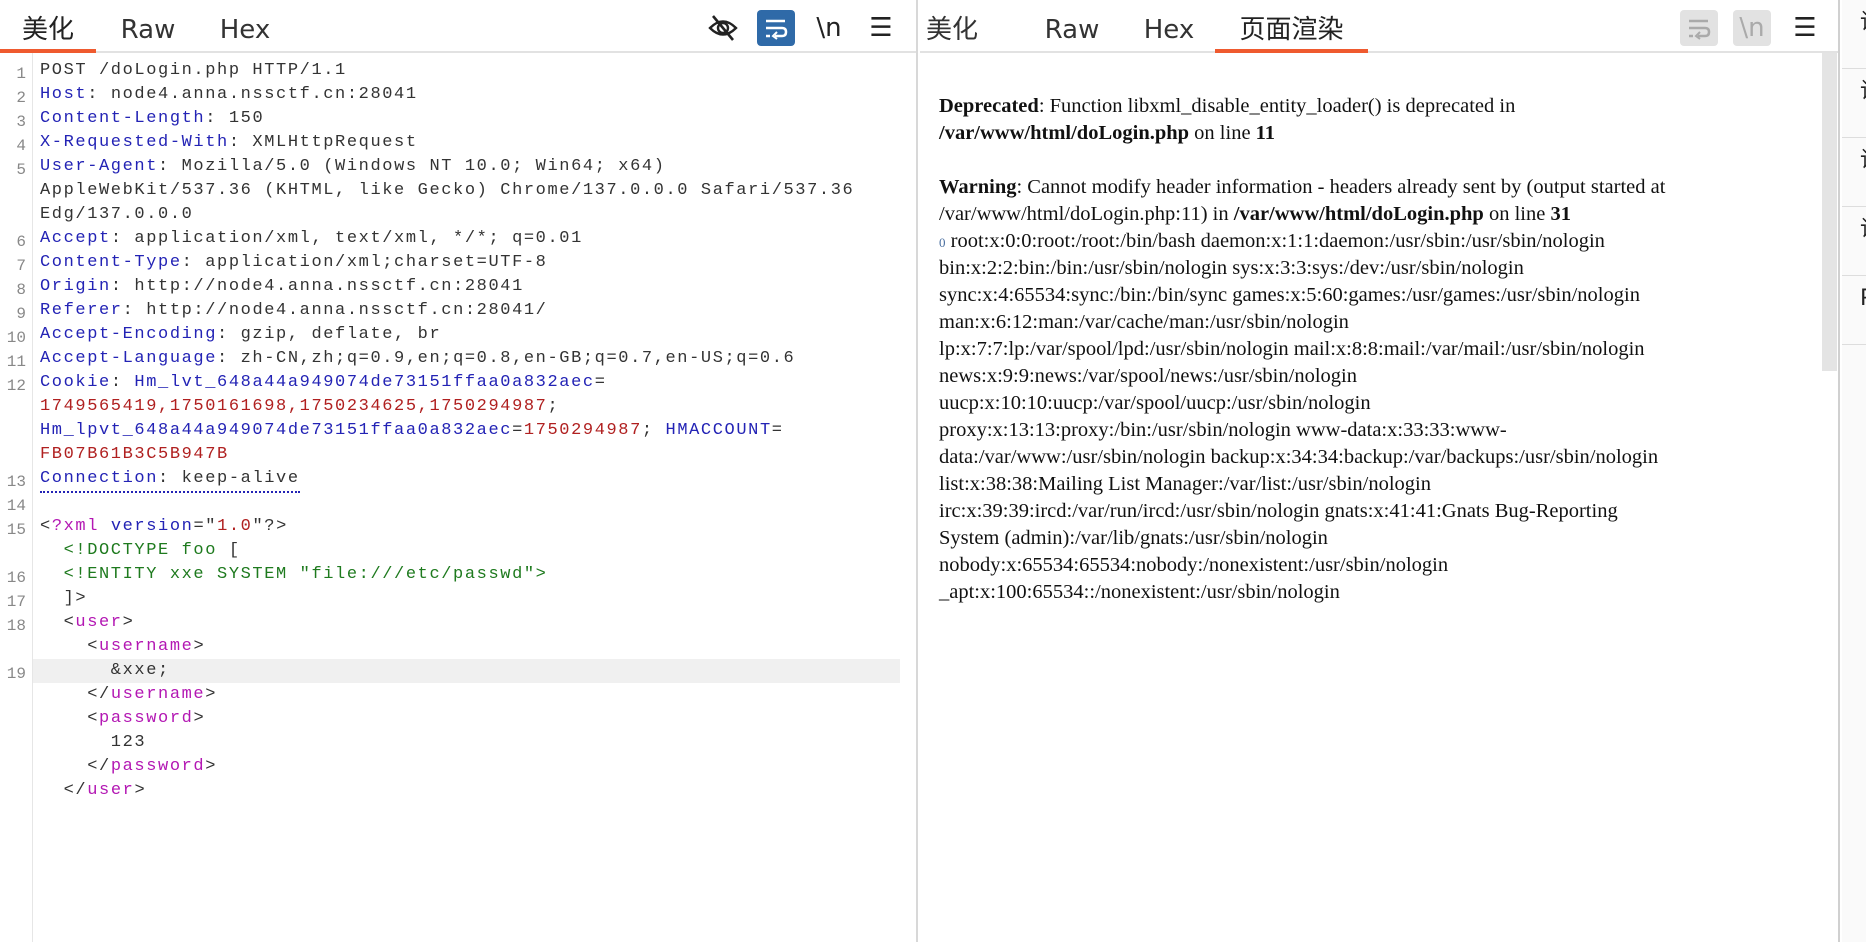  Describe the element at coordinates (458, 791) in the screenshot. I see `code-line: </user>` at that location.